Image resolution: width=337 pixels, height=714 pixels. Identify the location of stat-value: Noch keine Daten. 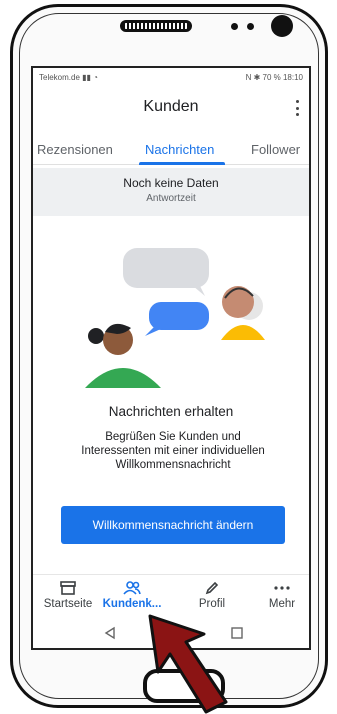
(171, 183).